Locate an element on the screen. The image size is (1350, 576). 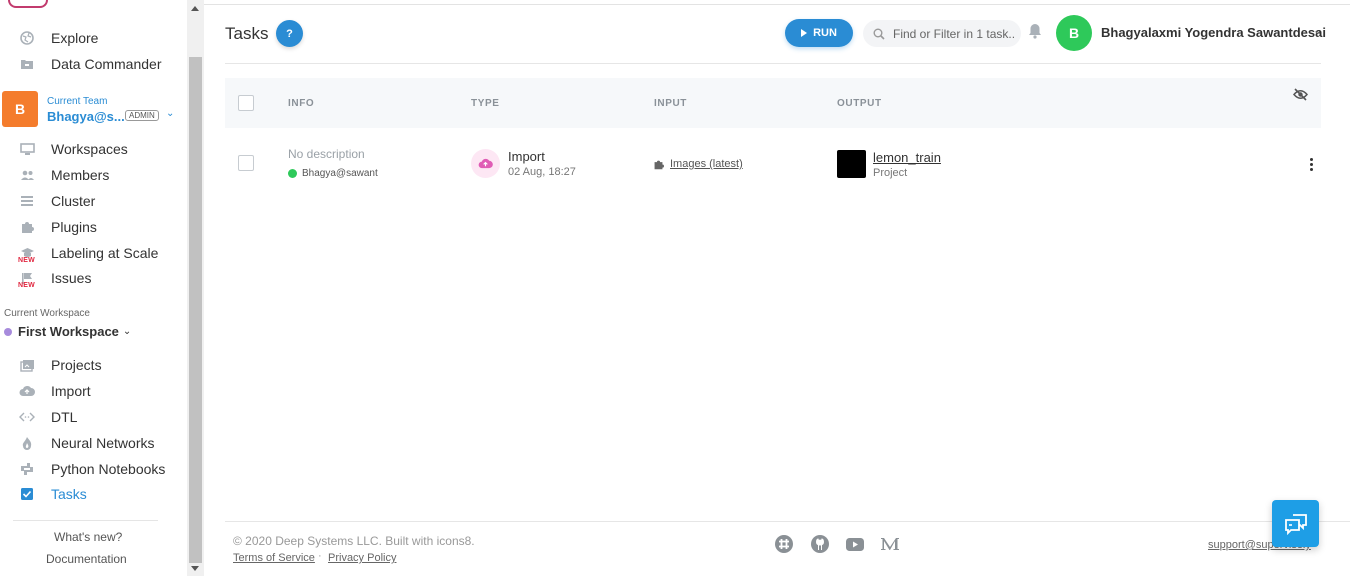
team-role-badge: ADMIN is located at coordinates (142, 115).